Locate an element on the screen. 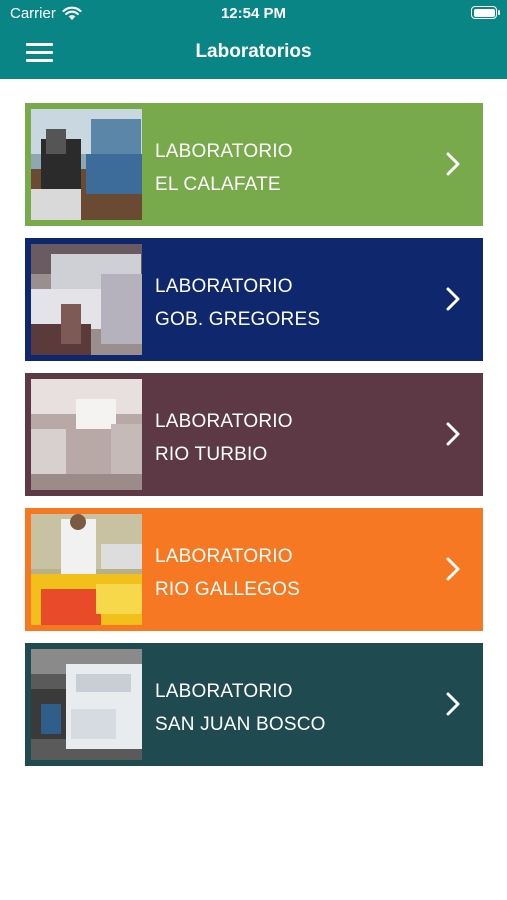 This screenshot has height=900, width=507. lab-item-rio-turbio: LABORATORIO RIO TURBIO is located at coordinates (254, 434).